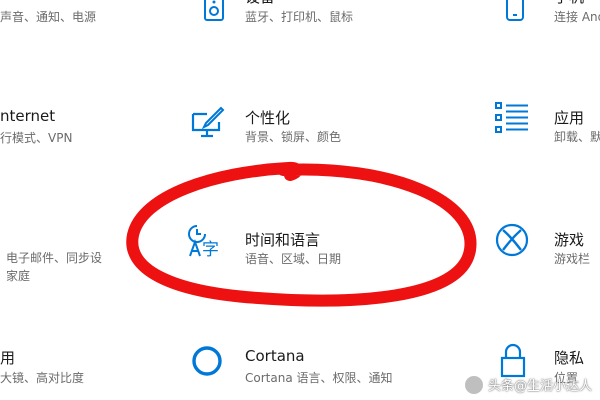  What do you see at coordinates (569, 3) in the screenshot?
I see `tile-phone-title: 手机` at bounding box center [569, 3].